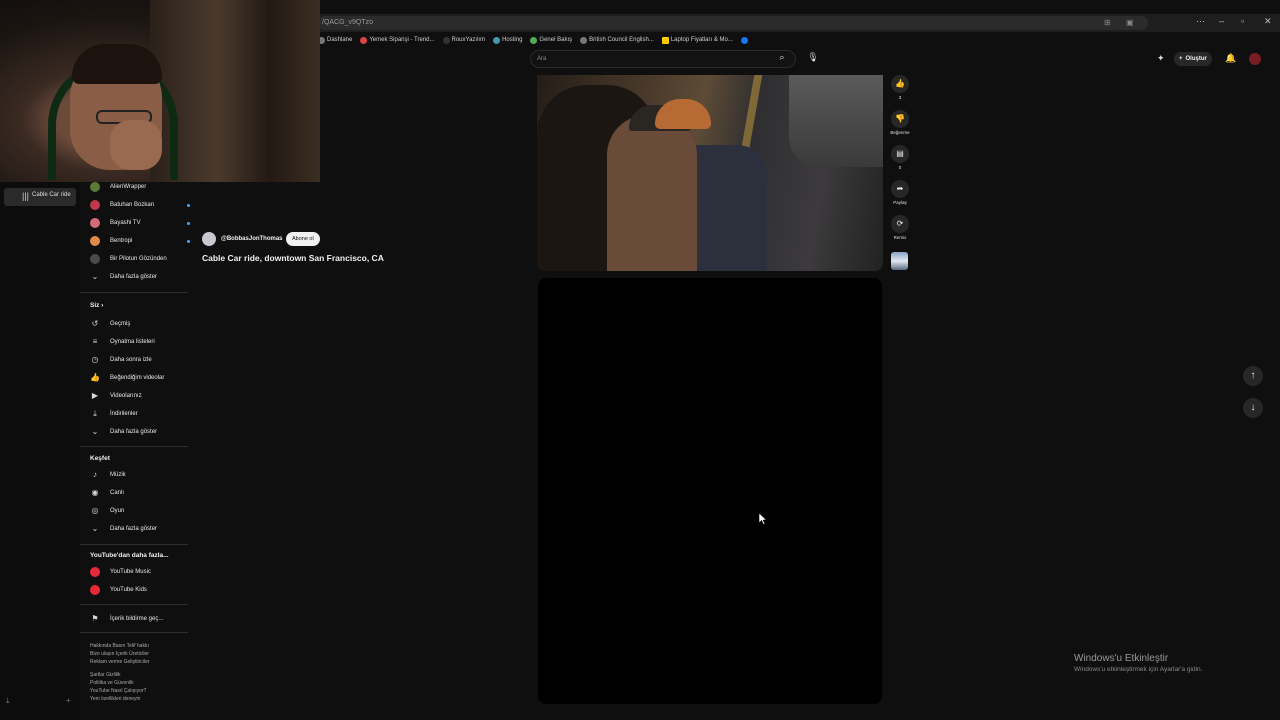 This screenshot has height=720, width=1280. Describe the element at coordinates (900, 224) in the screenshot. I see `remix-icon: ⟳` at that location.